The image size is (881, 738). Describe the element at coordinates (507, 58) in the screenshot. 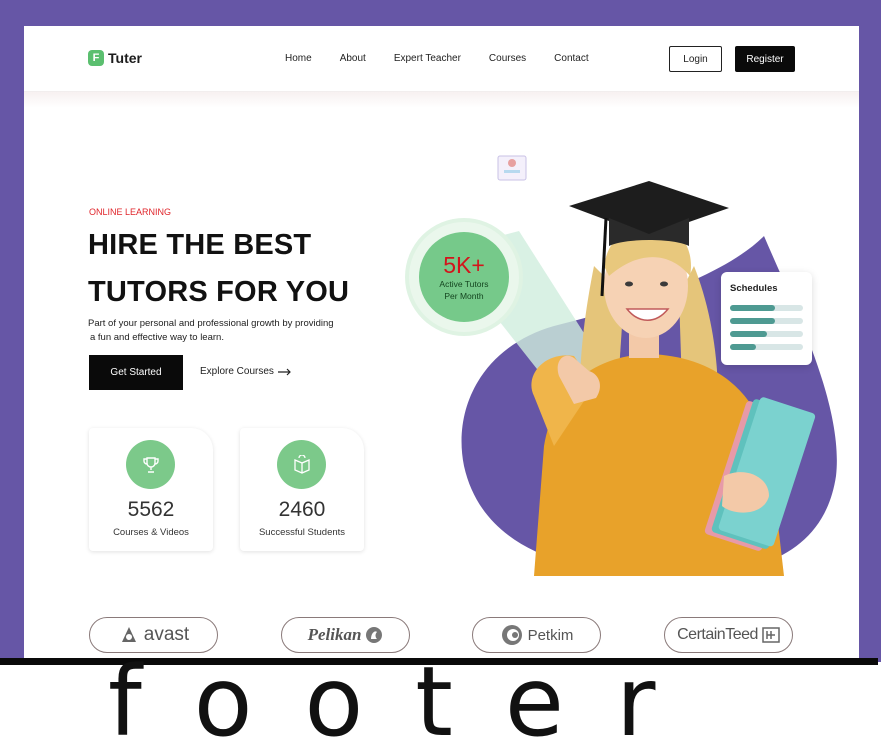

I see `nav-courses: Courses` at that location.